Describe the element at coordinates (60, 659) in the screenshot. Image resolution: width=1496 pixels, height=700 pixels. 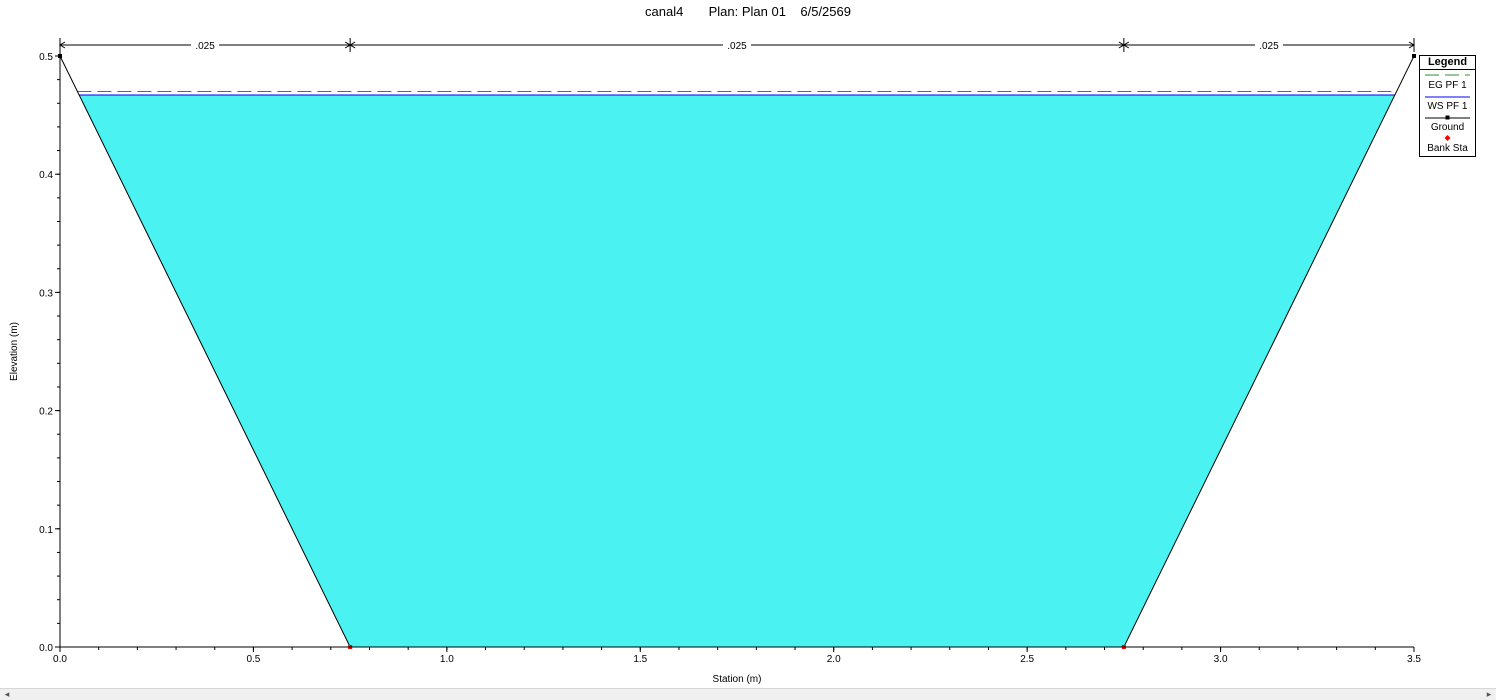
I see `x-tick-label: 0.0` at that location.